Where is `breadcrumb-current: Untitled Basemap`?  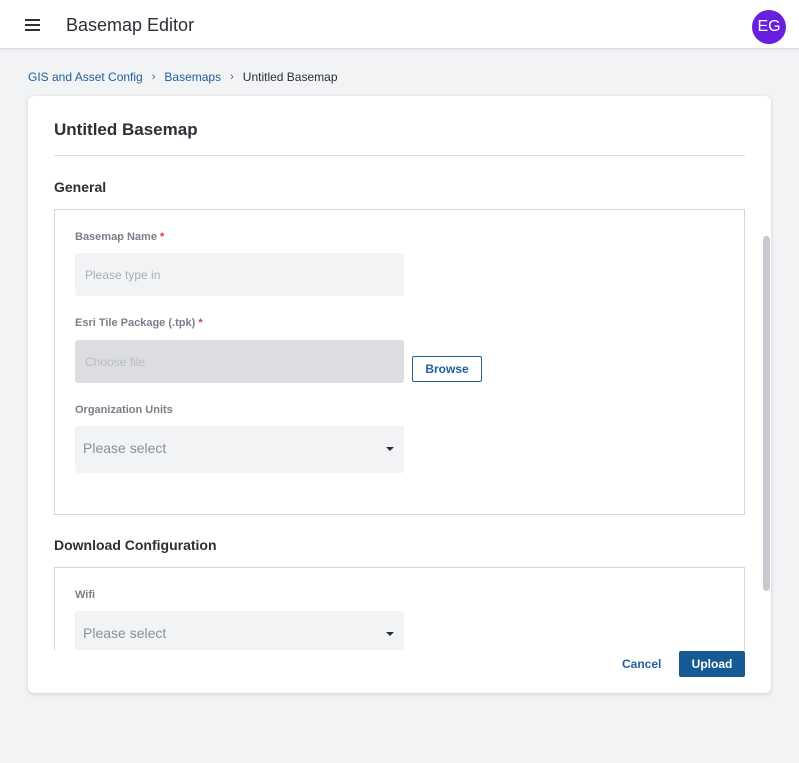 breadcrumb-current: Untitled Basemap is located at coordinates (290, 77).